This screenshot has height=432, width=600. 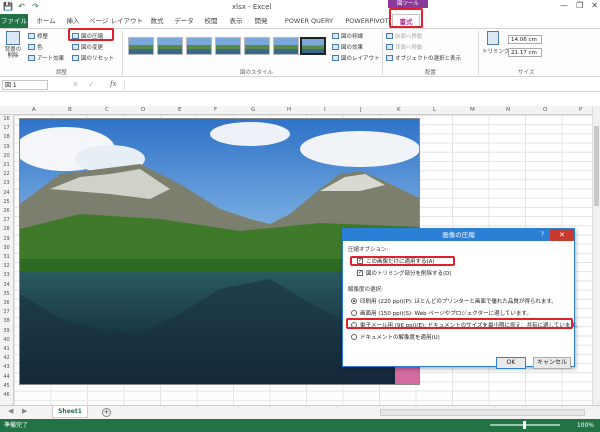 I want to click on row-header: 37, so click(x=6, y=312).